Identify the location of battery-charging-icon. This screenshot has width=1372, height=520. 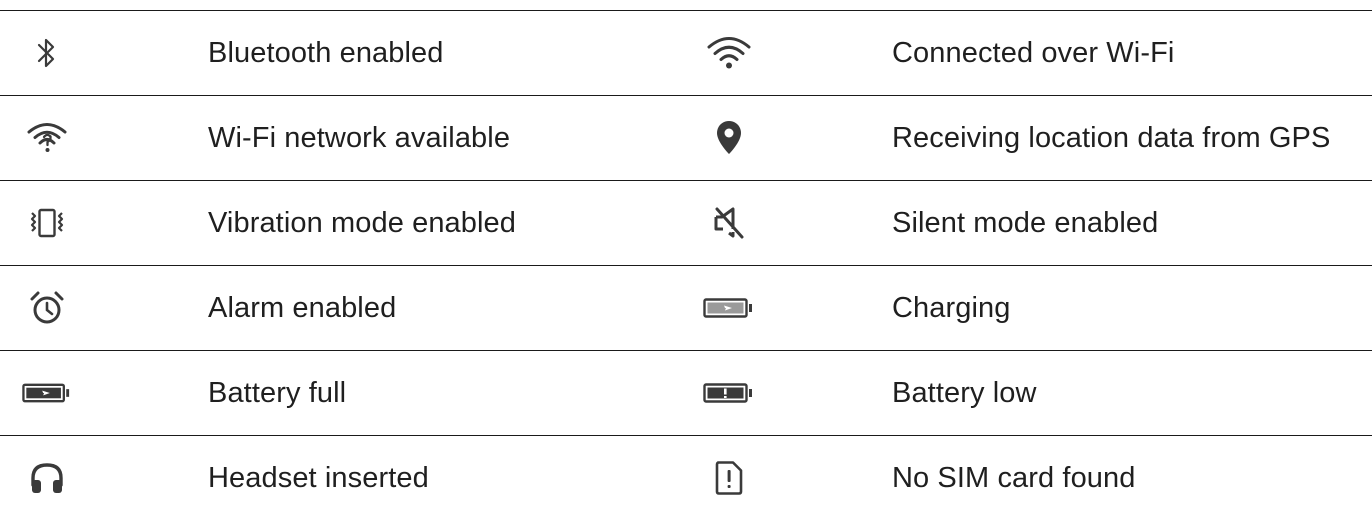
(729, 308).